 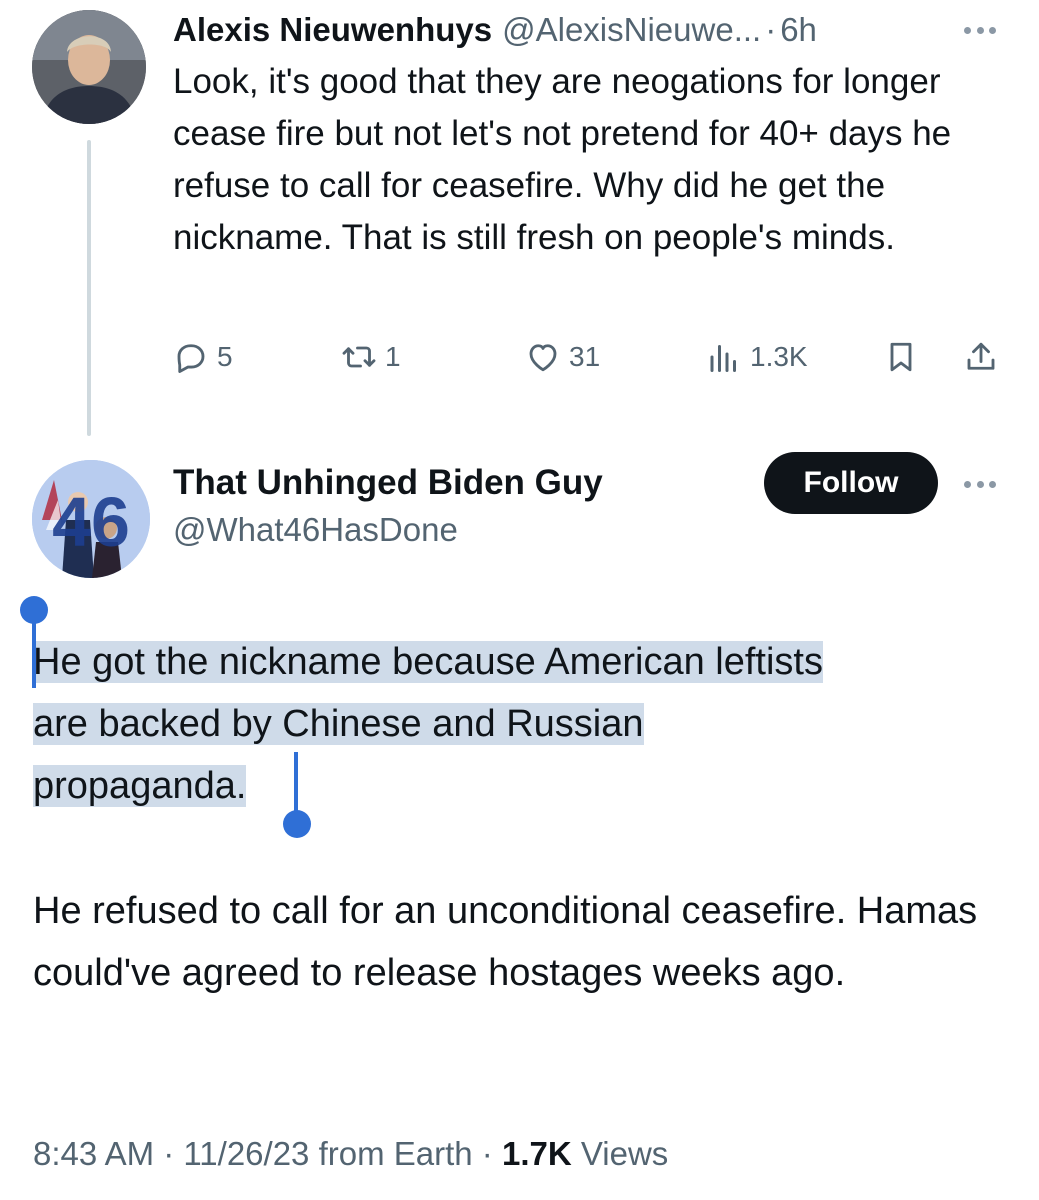 I want to click on handle: @What46HasDone, so click(x=315, y=530).